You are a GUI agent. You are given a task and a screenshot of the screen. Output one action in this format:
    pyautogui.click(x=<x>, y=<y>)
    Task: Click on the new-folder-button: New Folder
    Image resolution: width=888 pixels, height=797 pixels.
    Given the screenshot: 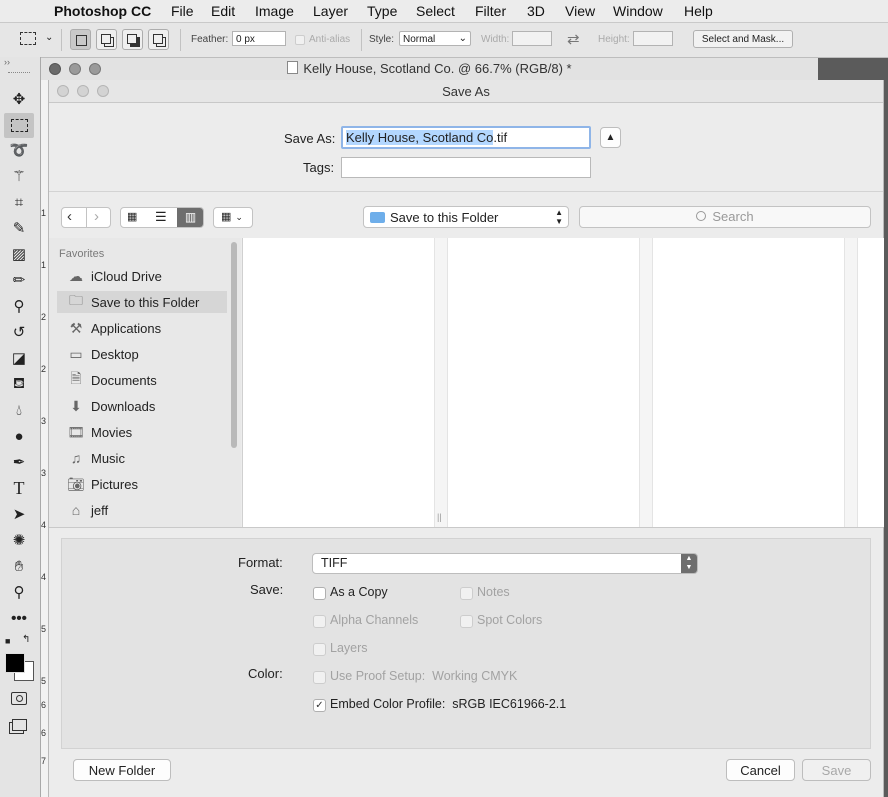 What is the action you would take?
    pyautogui.click(x=122, y=770)
    